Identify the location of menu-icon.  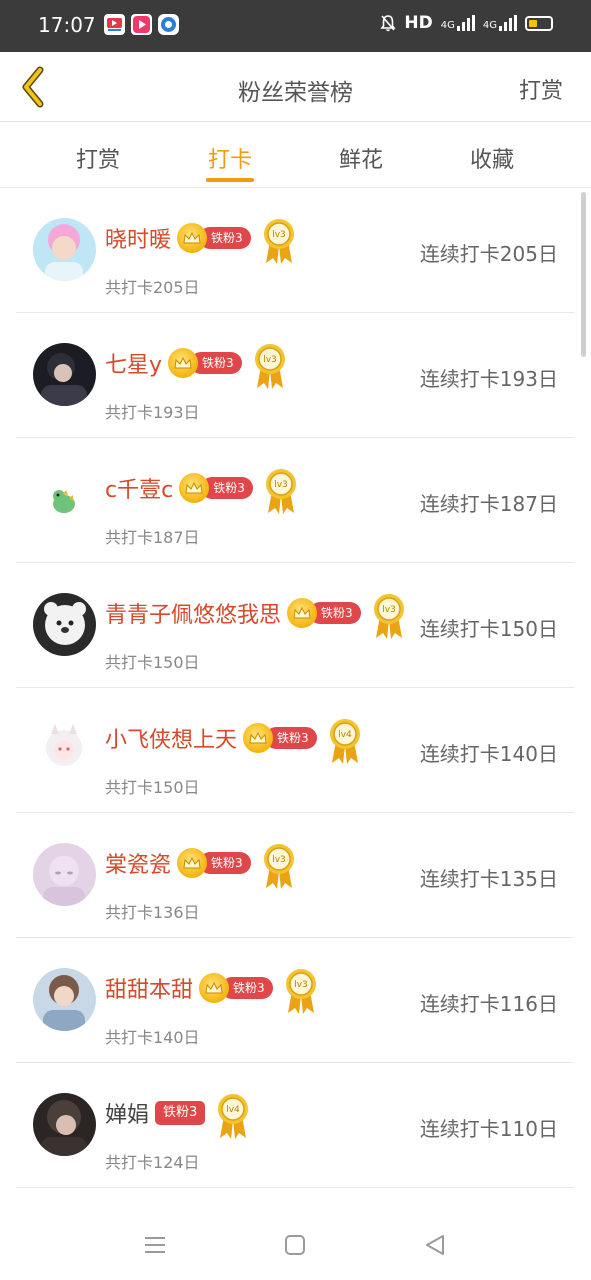
(155, 1245).